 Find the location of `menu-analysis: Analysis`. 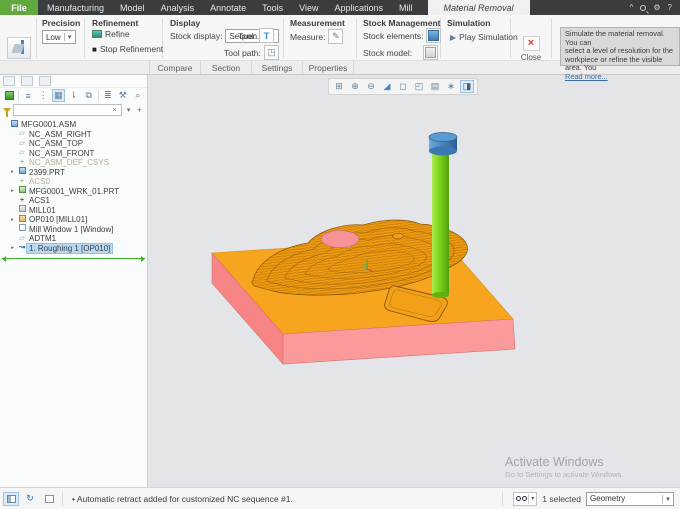

menu-analysis: Analysis is located at coordinates (178, 7).